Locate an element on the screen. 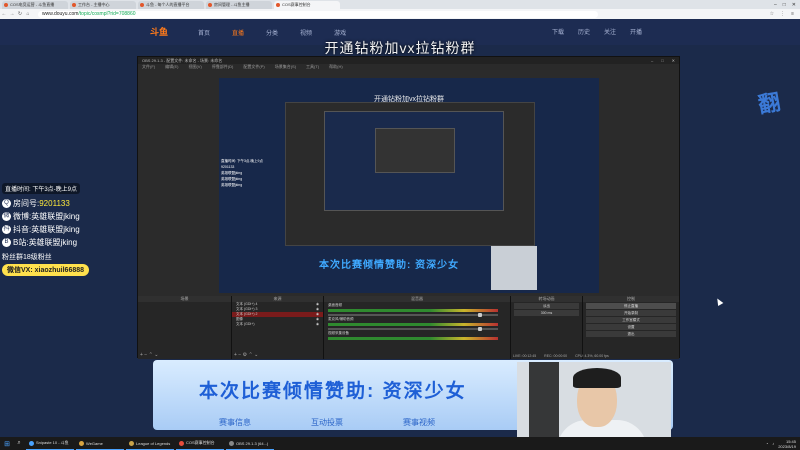 The width and height of the screenshot is (800, 450). wechat-pill: 微信VX: xiaozhuil66888 is located at coordinates (46, 270).